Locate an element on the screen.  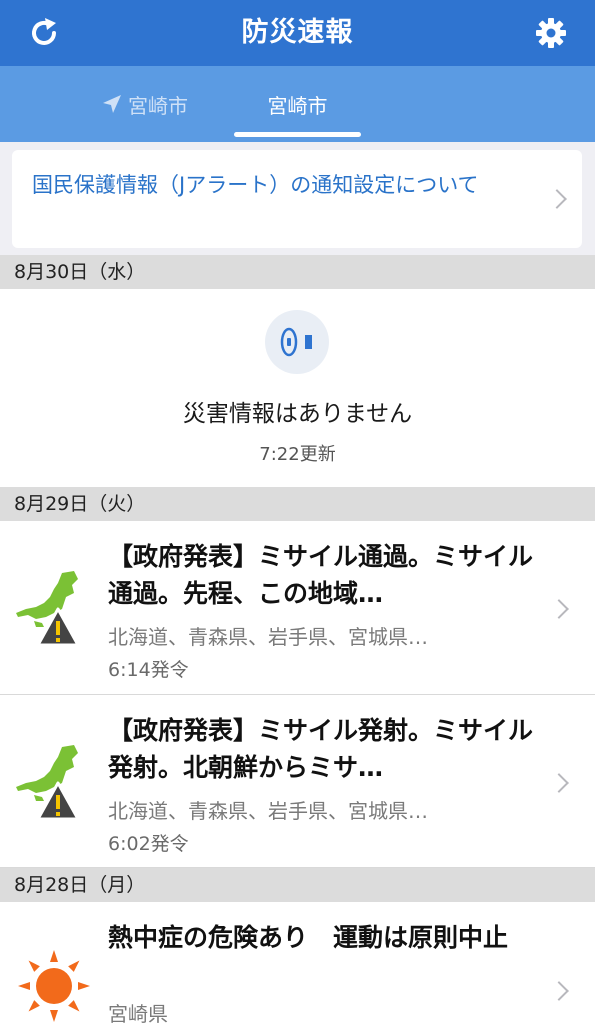
date-header: 8月28日（月） is located at coordinates (297, 885).